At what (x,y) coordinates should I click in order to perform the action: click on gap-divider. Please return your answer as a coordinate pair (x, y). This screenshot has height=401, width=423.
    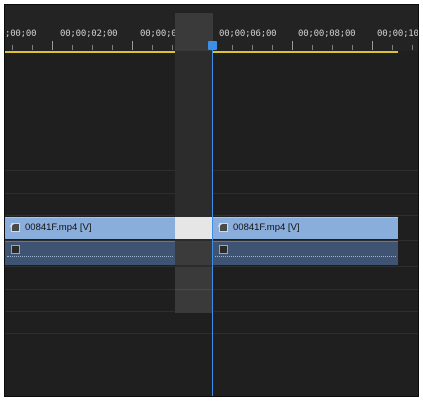
    Looking at the image, I should click on (194, 289).